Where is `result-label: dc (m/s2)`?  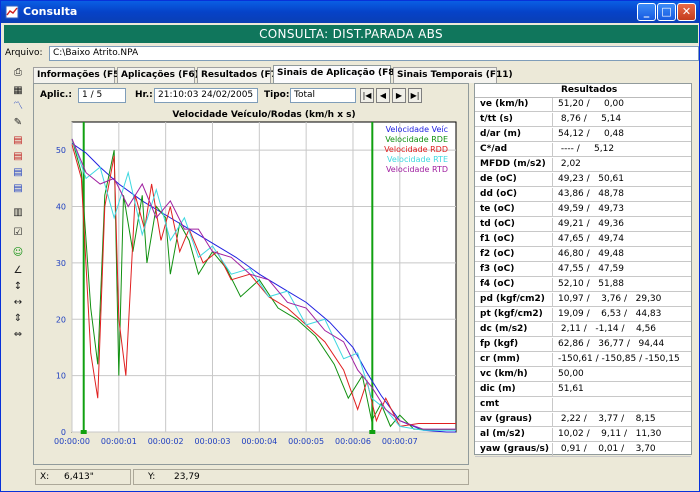 result-label: dc (m/s2) is located at coordinates (514, 330).